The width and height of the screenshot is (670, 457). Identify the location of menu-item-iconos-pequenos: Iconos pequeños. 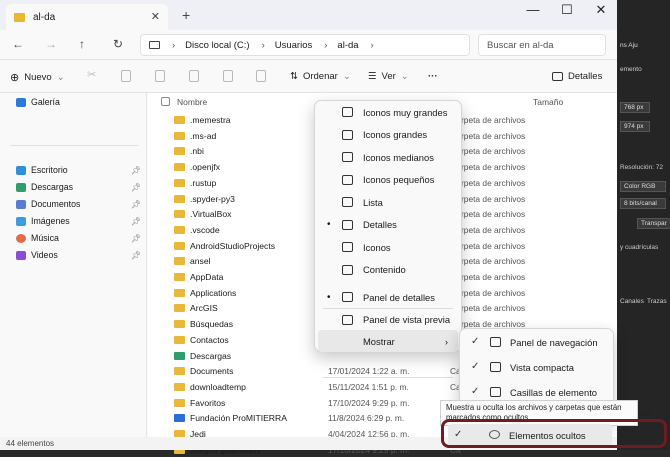
(388, 180).